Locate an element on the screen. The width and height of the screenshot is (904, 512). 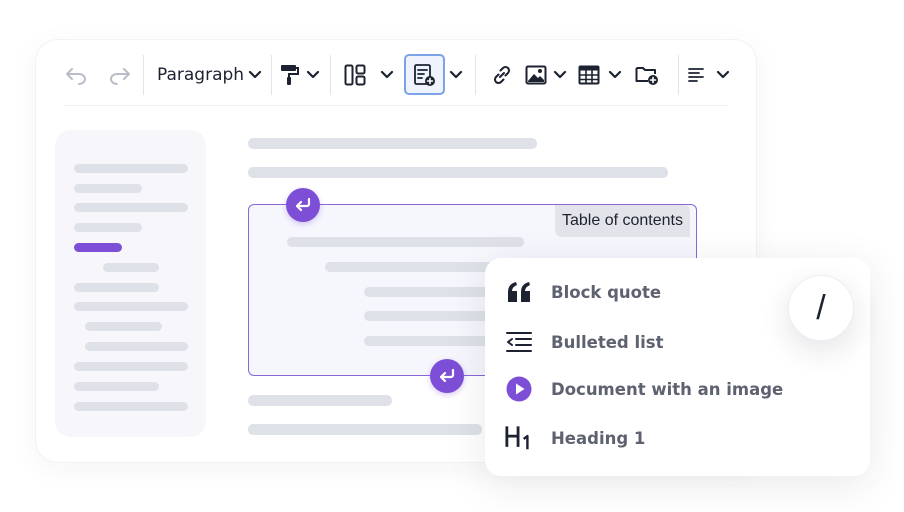
quote-icon is located at coordinates (519, 292).